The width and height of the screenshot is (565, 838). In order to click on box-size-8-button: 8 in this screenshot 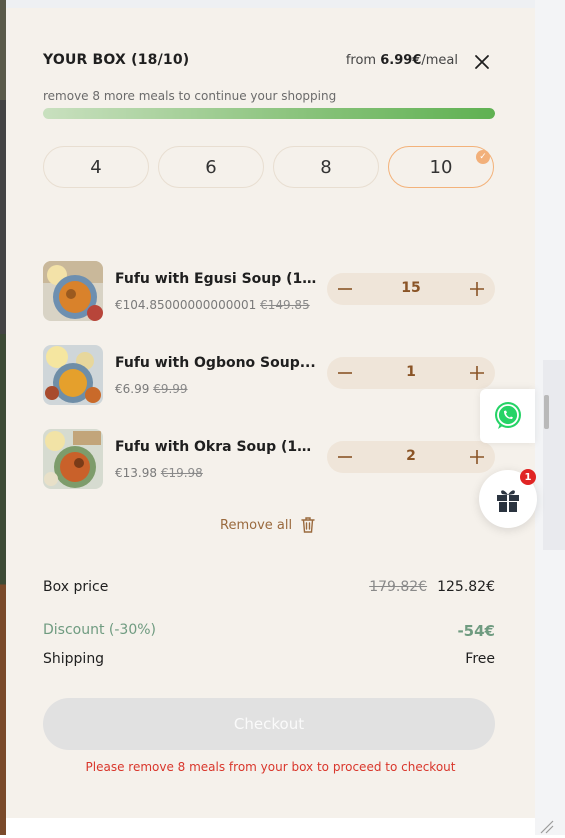, I will do `click(326, 167)`.